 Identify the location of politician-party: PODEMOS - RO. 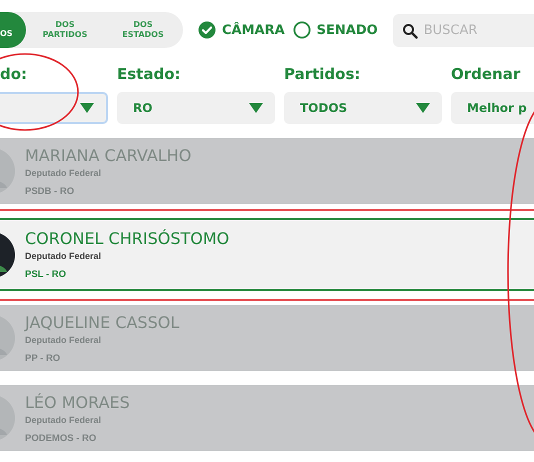
(61, 438).